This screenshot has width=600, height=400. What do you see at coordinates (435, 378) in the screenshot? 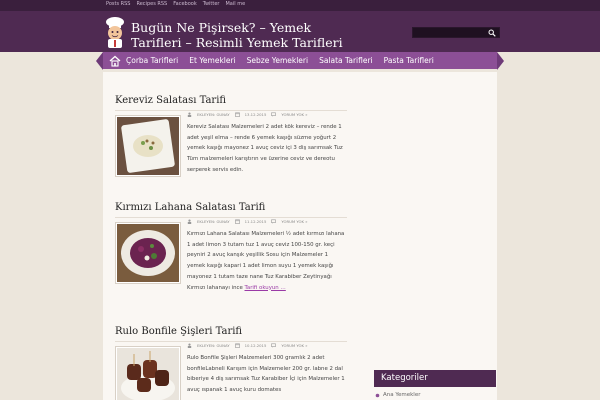
I see `sidebar-widget-title: Kategoriler` at bounding box center [435, 378].